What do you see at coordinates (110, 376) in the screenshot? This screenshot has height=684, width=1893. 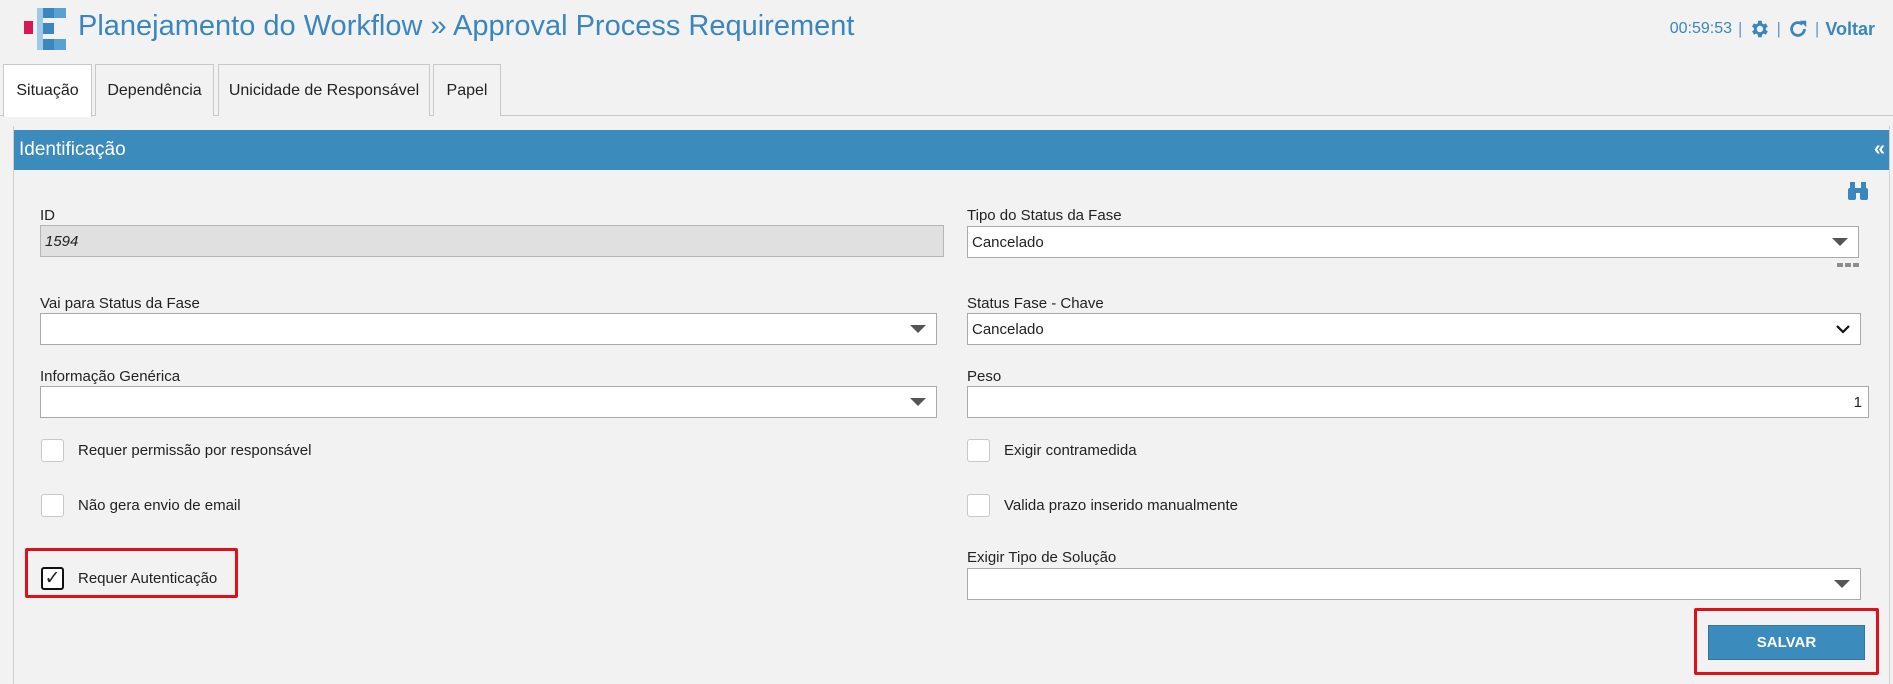 I see `informacao-generica-label: Informação Genérica` at bounding box center [110, 376].